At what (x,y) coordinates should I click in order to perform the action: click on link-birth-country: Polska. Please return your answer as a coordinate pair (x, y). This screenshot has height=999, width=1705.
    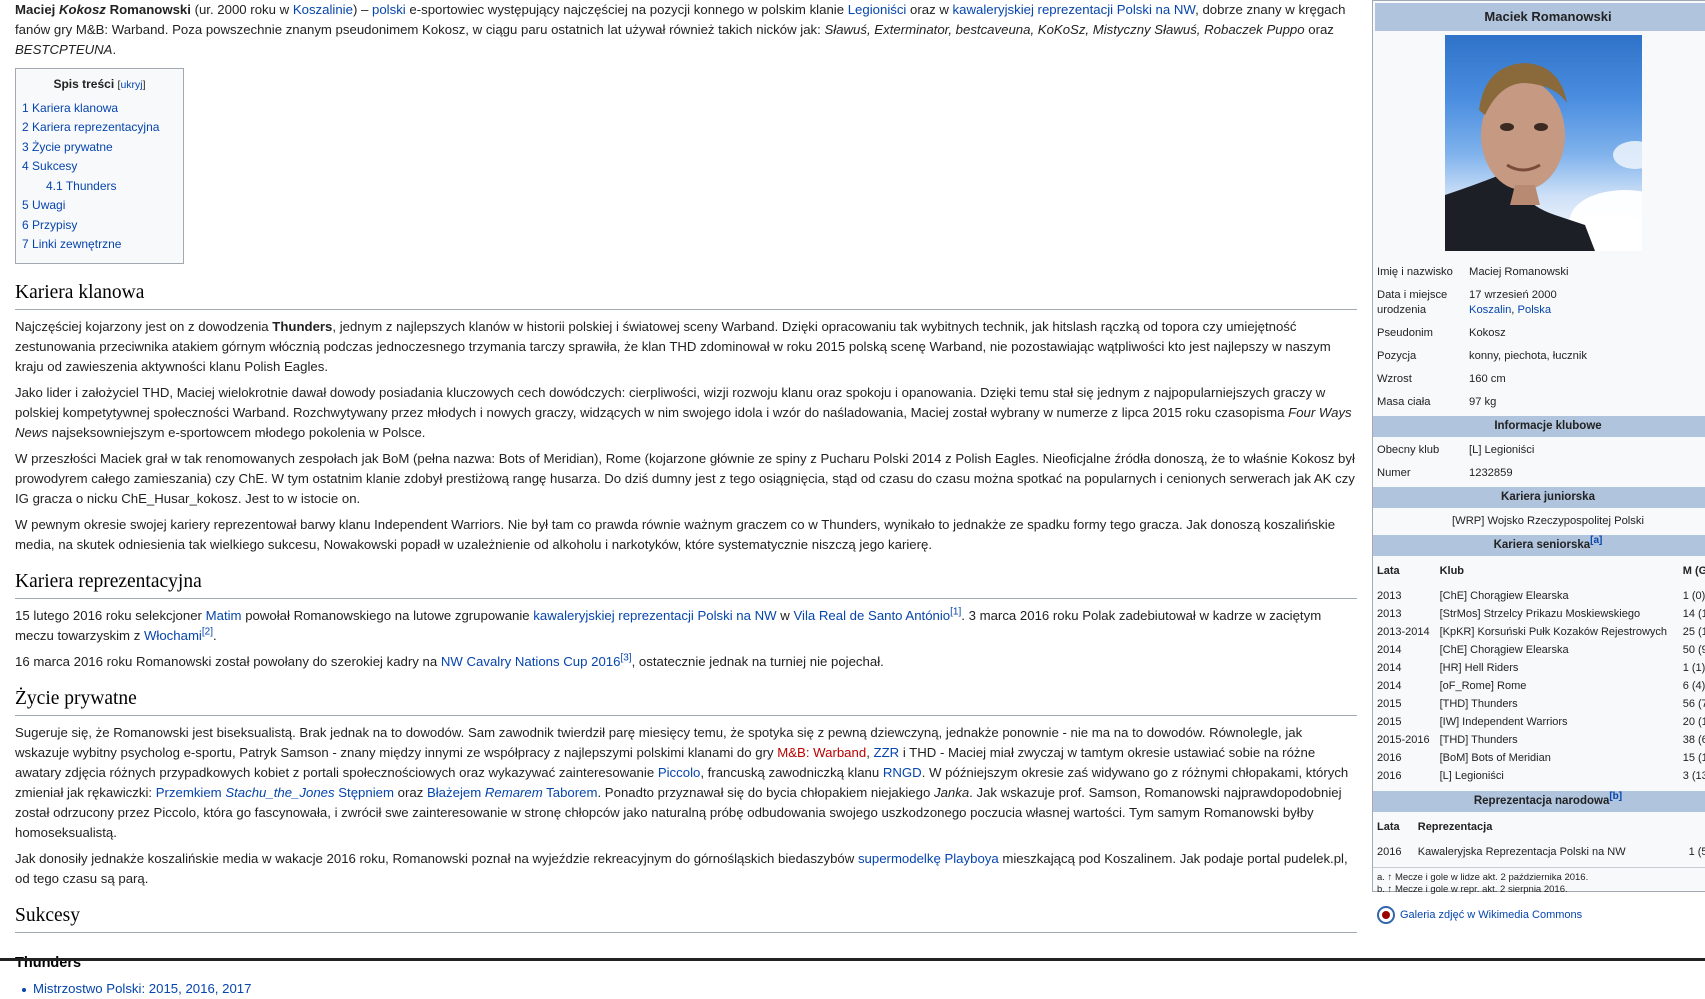
    Looking at the image, I should click on (1535, 310).